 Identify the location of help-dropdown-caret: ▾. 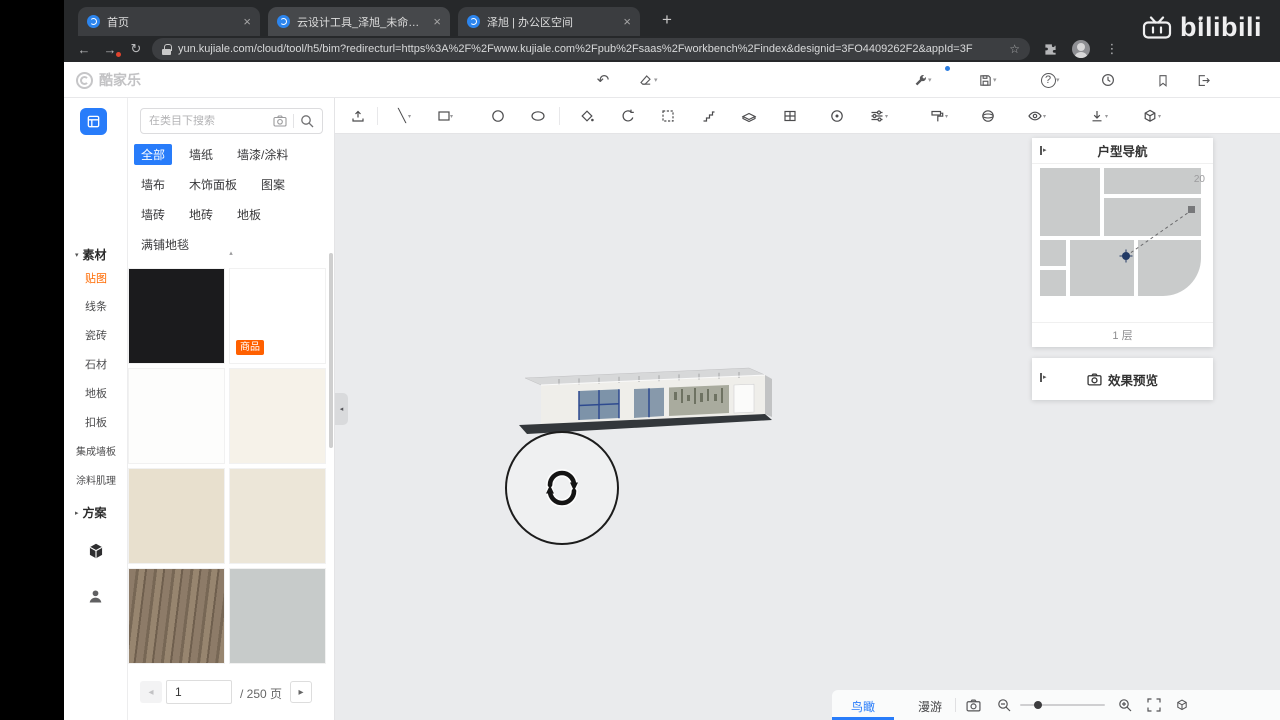
(1058, 80).